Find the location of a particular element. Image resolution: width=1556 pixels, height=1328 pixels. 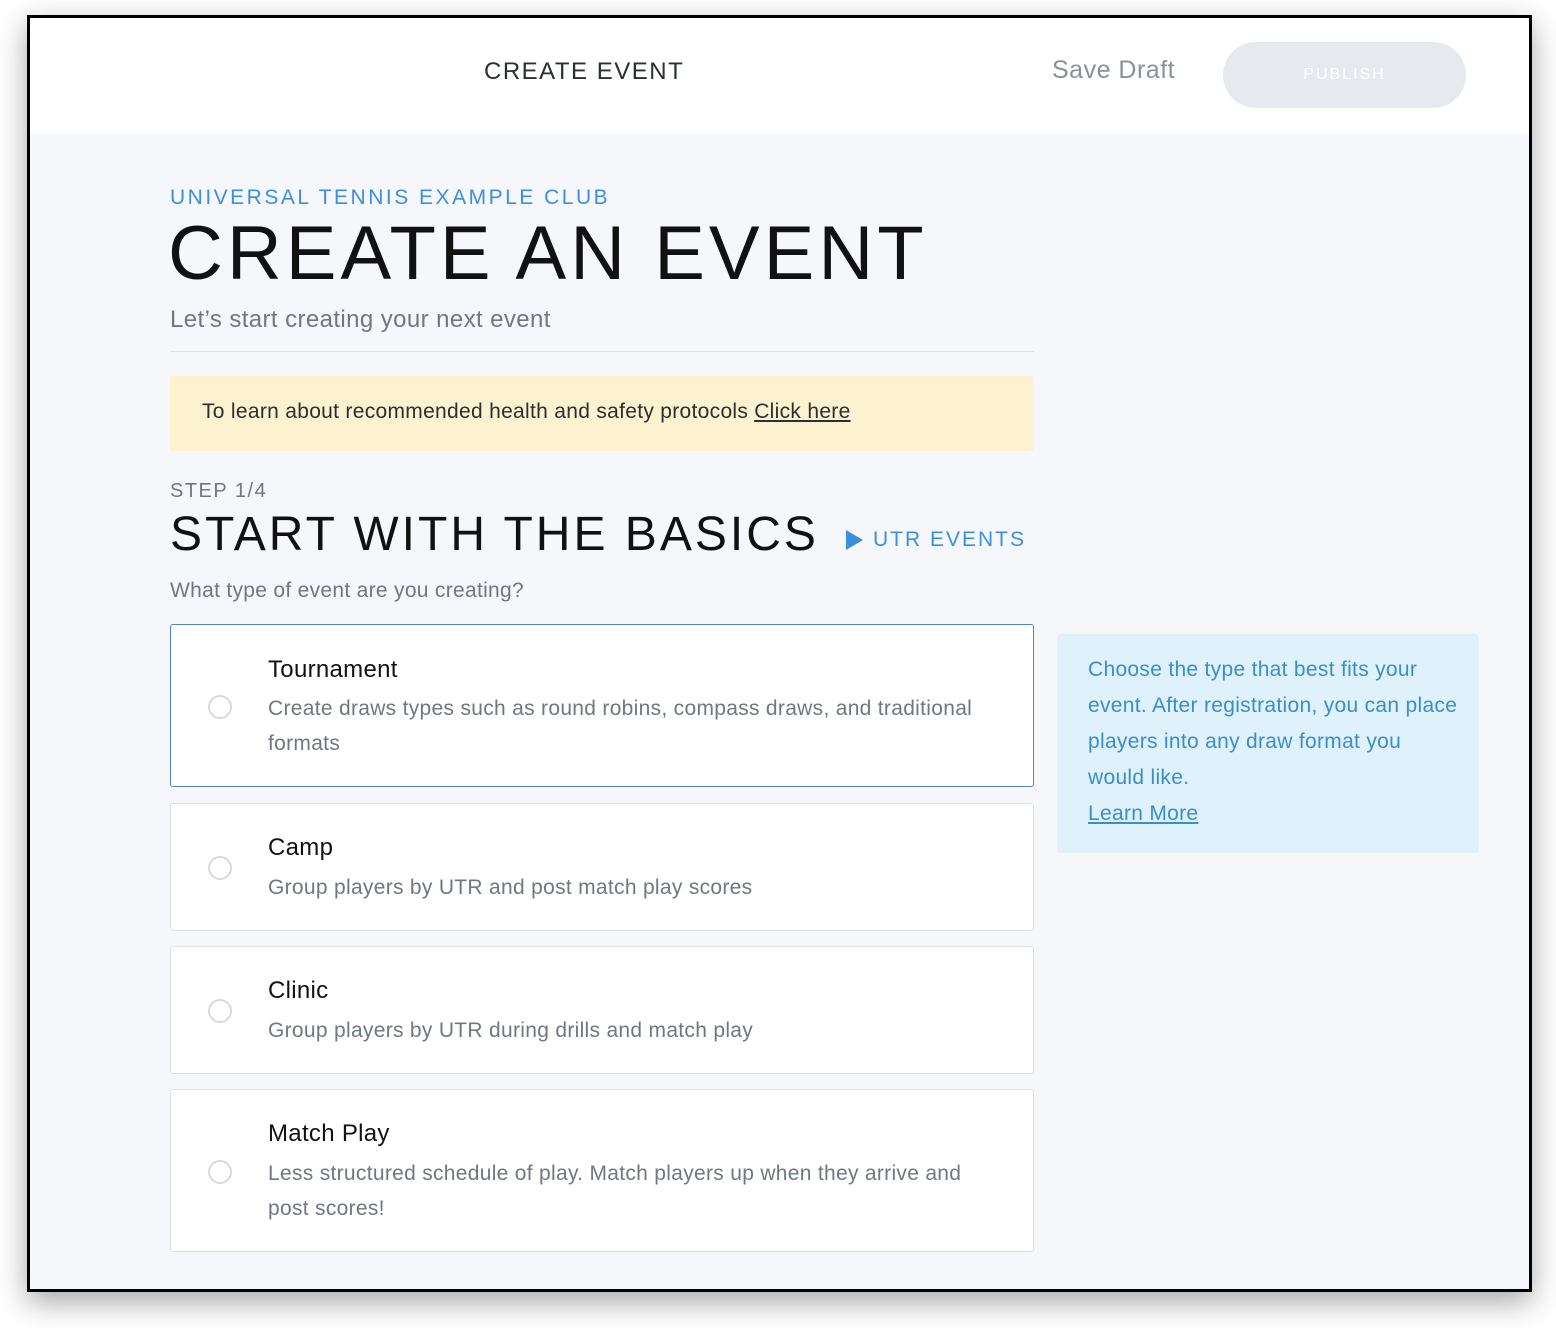

page-title: CREATE AN EVENT is located at coordinates (548, 253).